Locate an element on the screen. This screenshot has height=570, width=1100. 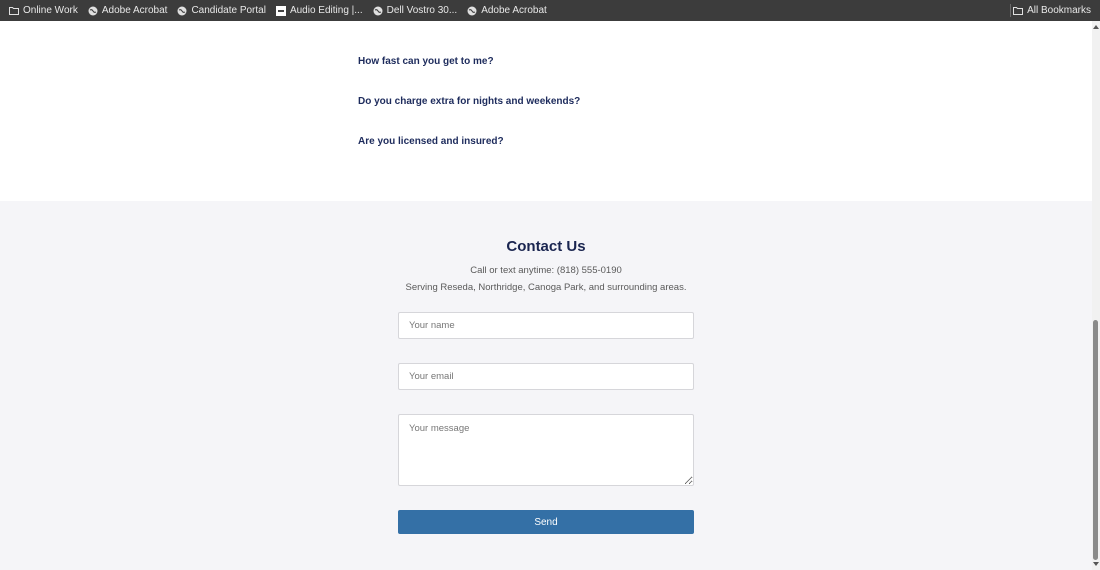
faq-item-response-time: How fast can you get to me? is located at coordinates (426, 61).